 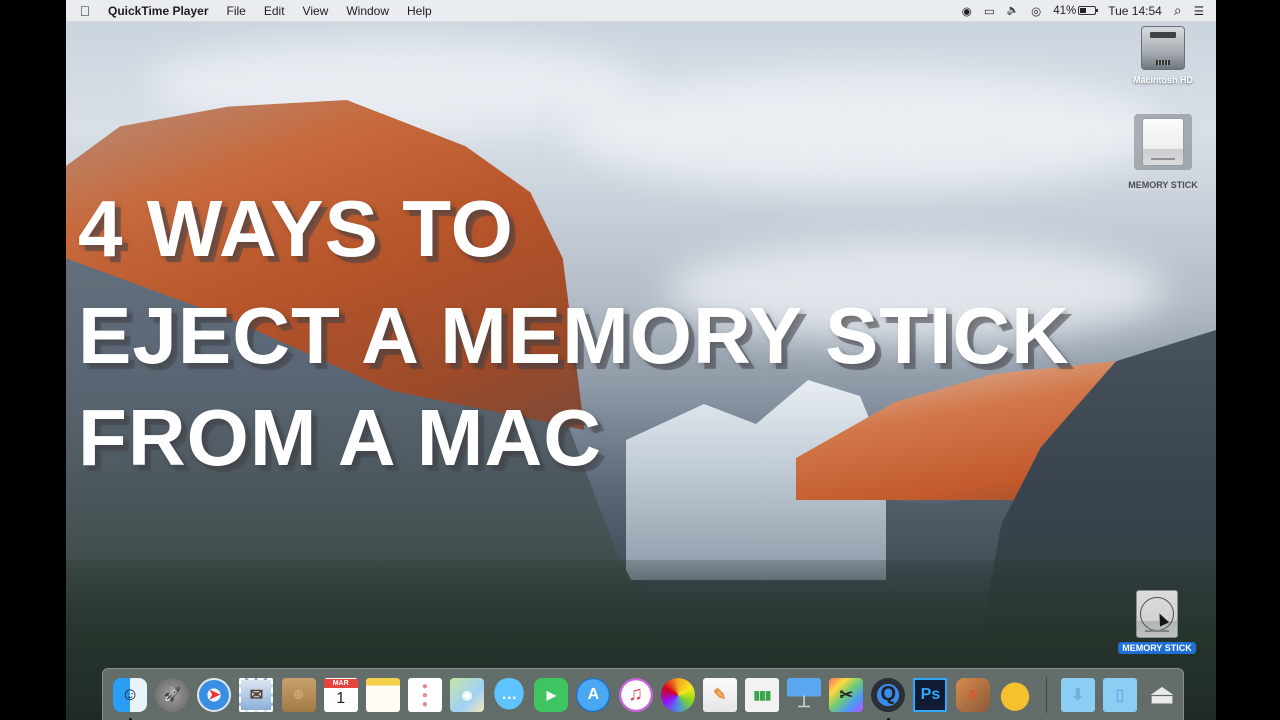 What do you see at coordinates (989, 11) in the screenshot?
I see `airplay-icon: ▭` at bounding box center [989, 11].